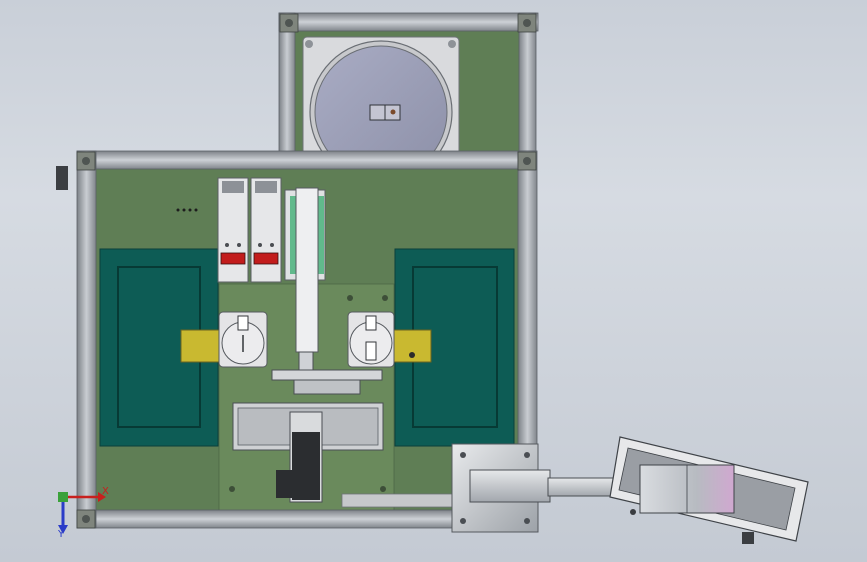  What do you see at coordinates (202, 346) in the screenshot?
I see `left-linear-slide` at bounding box center [202, 346].